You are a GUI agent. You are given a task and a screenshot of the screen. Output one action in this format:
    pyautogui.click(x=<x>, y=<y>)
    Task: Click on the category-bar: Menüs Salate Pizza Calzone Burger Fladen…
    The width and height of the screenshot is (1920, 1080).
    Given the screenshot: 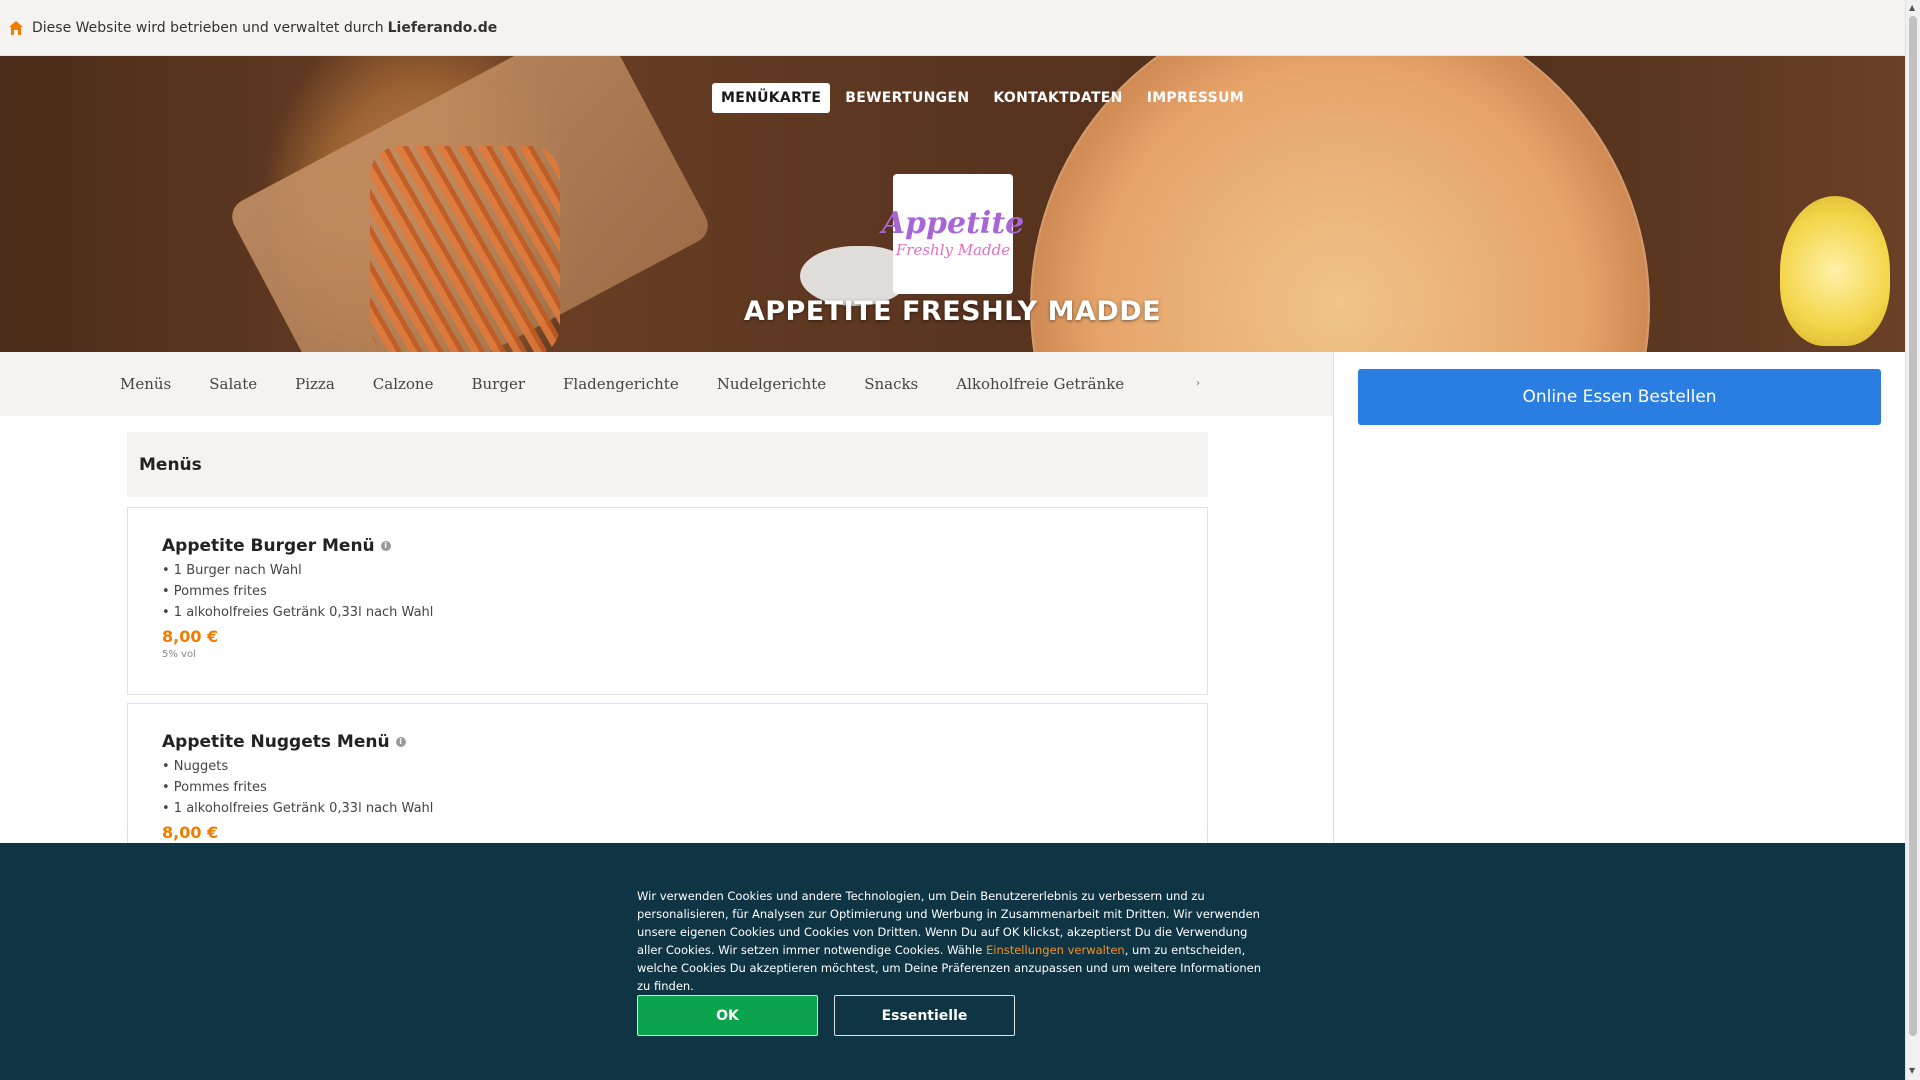 What is the action you would take?
    pyautogui.click(x=666, y=384)
    